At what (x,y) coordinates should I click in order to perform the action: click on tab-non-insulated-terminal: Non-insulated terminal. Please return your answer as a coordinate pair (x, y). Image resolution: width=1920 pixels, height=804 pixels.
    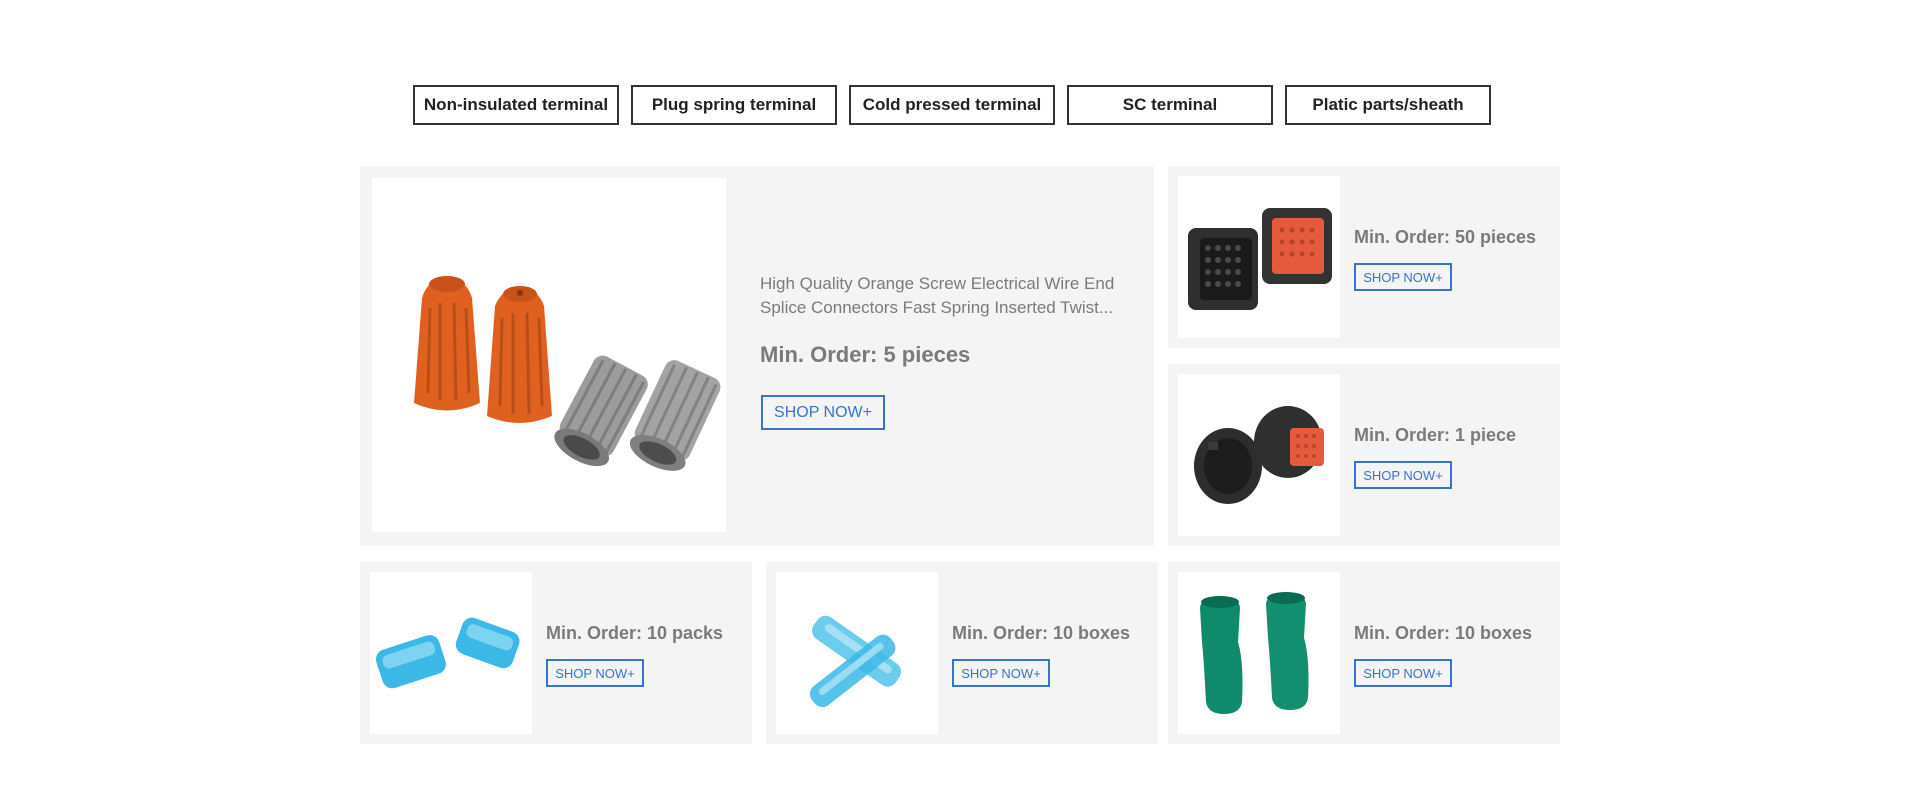
    Looking at the image, I should click on (516, 105).